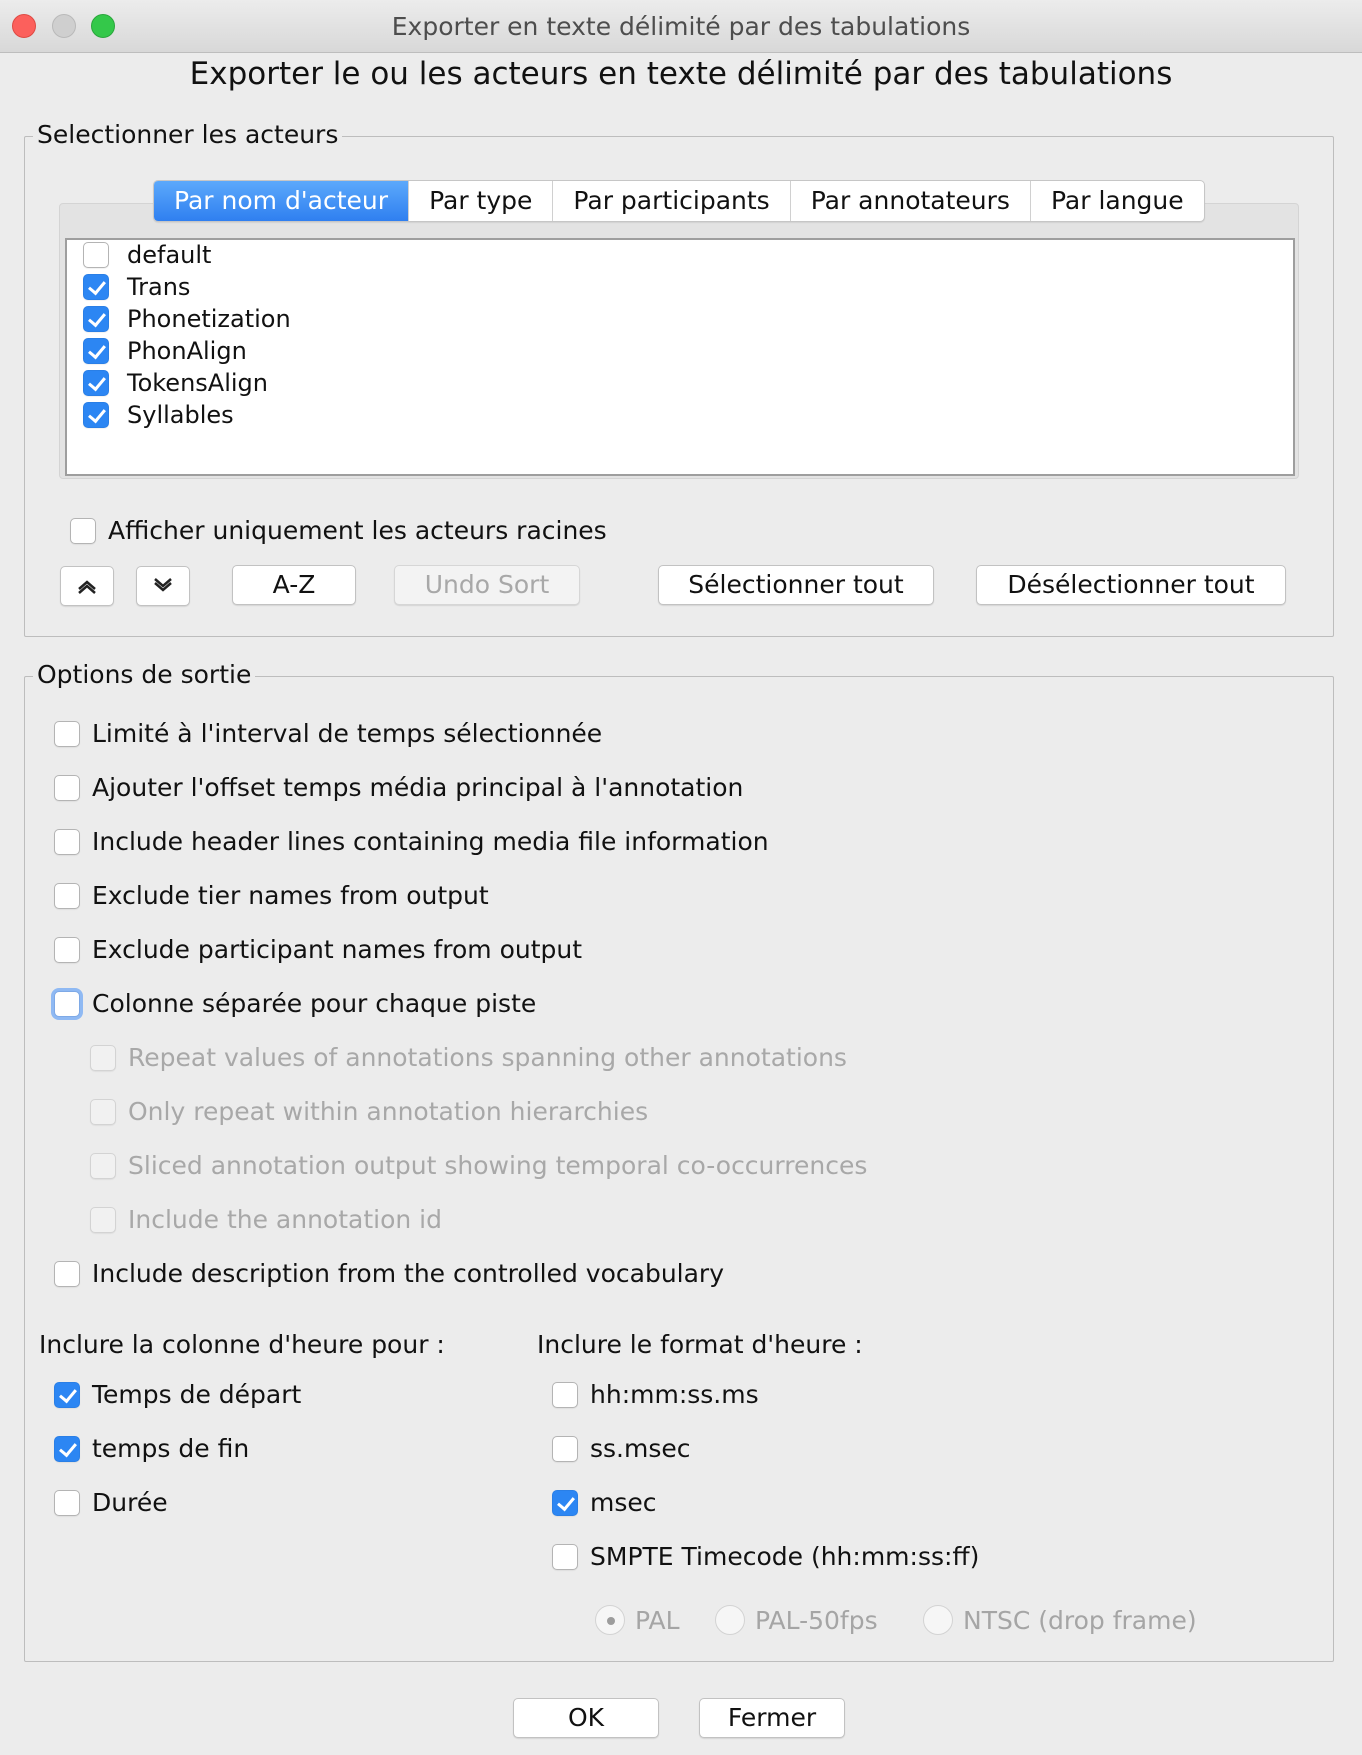 This screenshot has height=1755, width=1362. Describe the element at coordinates (96, 287) in the screenshot. I see `tier-checkbox-trans` at that location.